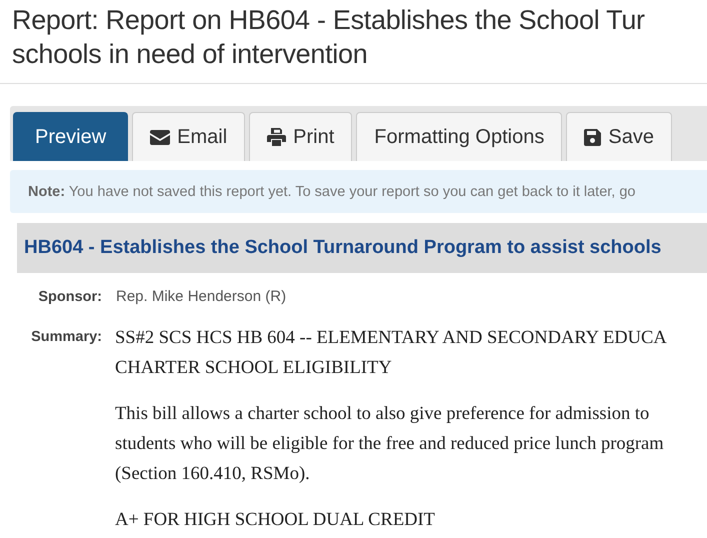 Image resolution: width=707 pixels, height=538 pixels. What do you see at coordinates (619, 136) in the screenshot?
I see `tab: Save` at bounding box center [619, 136].